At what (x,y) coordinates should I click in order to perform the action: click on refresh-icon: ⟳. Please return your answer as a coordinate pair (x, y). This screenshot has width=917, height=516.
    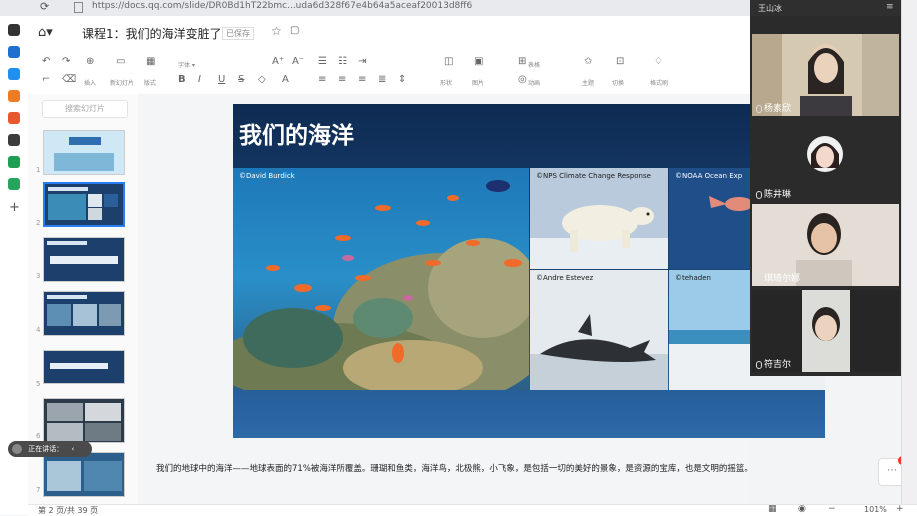
    Looking at the image, I should click on (44, 6).